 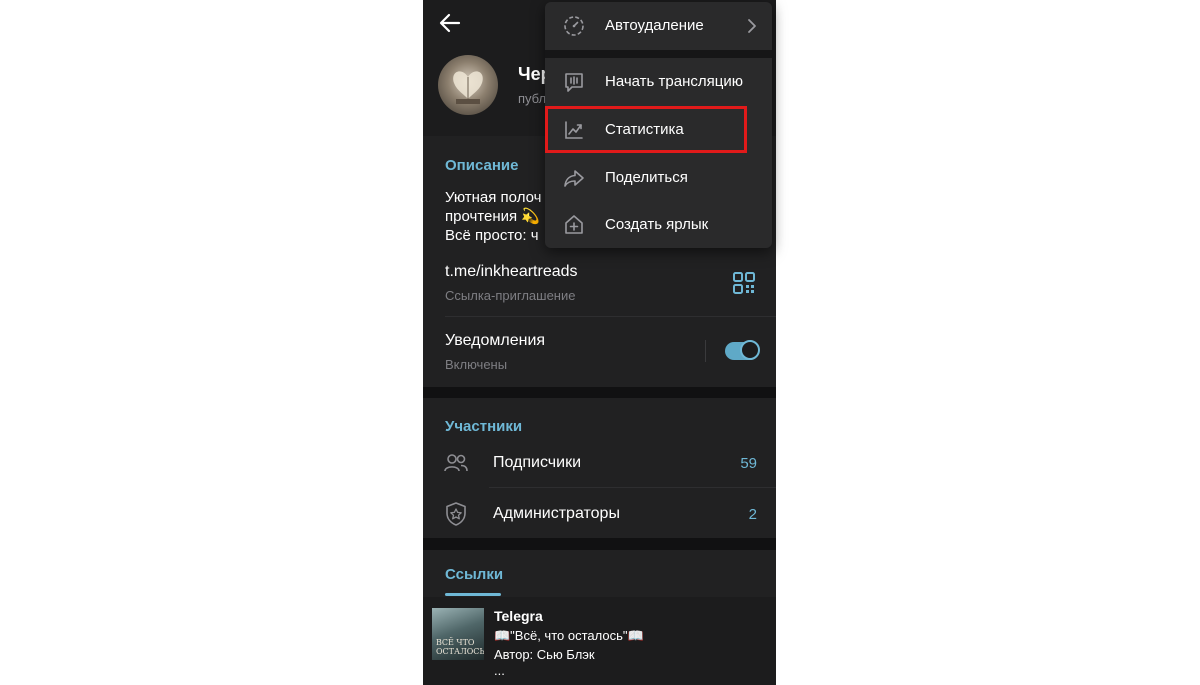 What do you see at coordinates (574, 224) in the screenshot?
I see `add-shortcut-icon` at bounding box center [574, 224].